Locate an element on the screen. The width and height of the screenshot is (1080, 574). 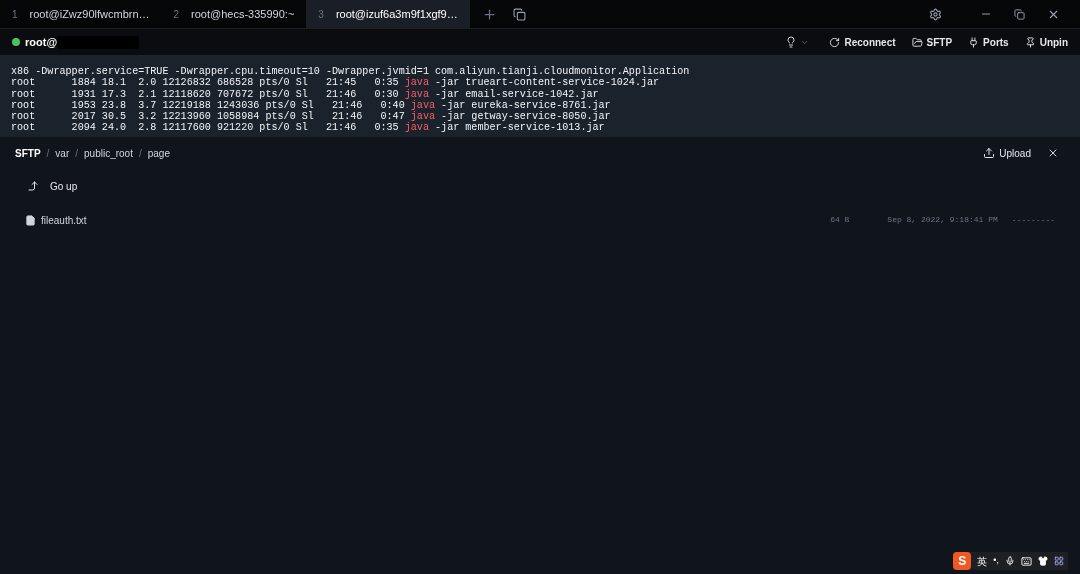
reload-icon is located at coordinates (835, 42).